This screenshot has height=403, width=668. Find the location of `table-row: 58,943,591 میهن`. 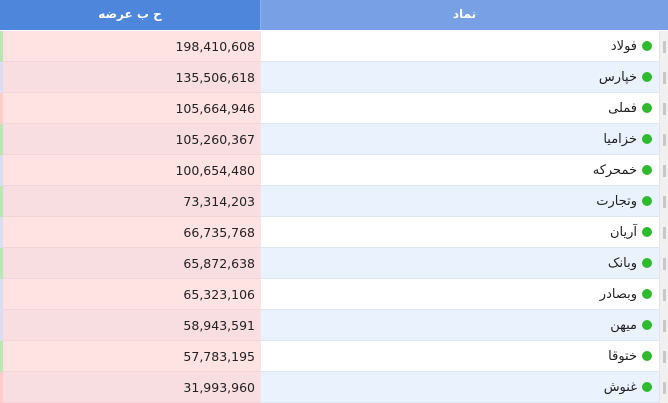

table-row: 58,943,591 میهن is located at coordinates (334, 325).